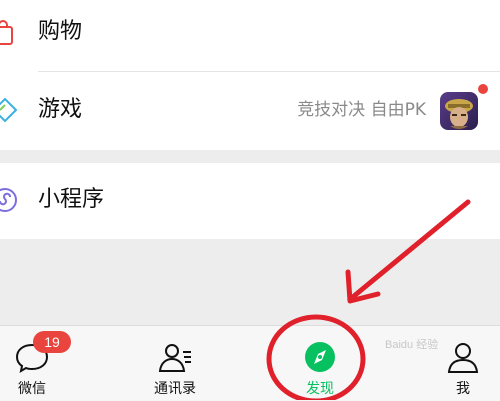  I want to click on watermark: Baidu 经验, so click(412, 345).